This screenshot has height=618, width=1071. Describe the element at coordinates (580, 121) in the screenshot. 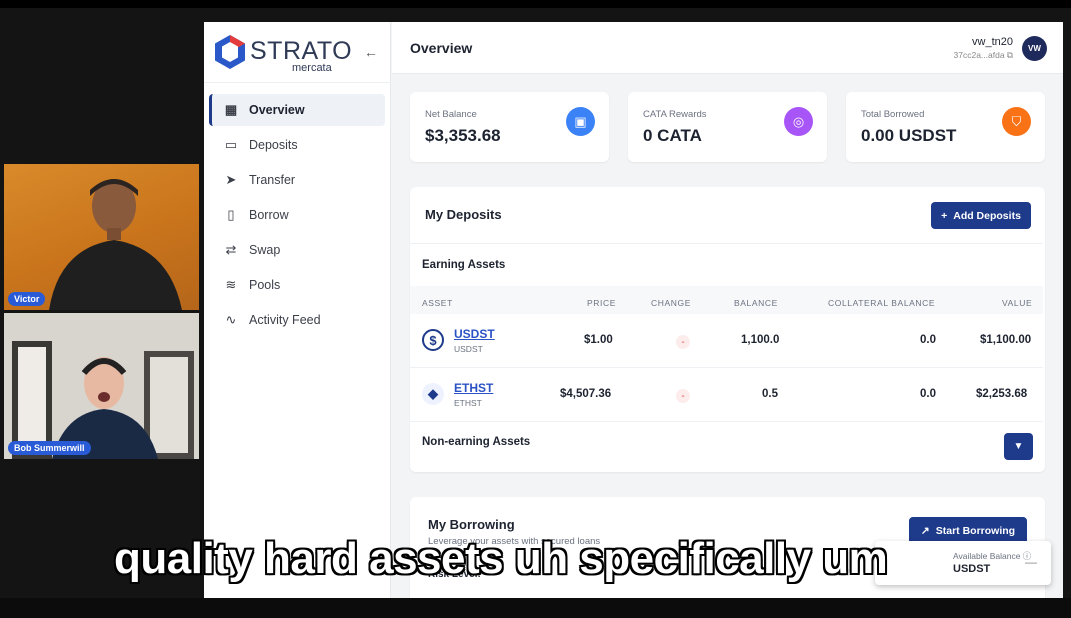

I see `wallet-icon: ▣` at that location.